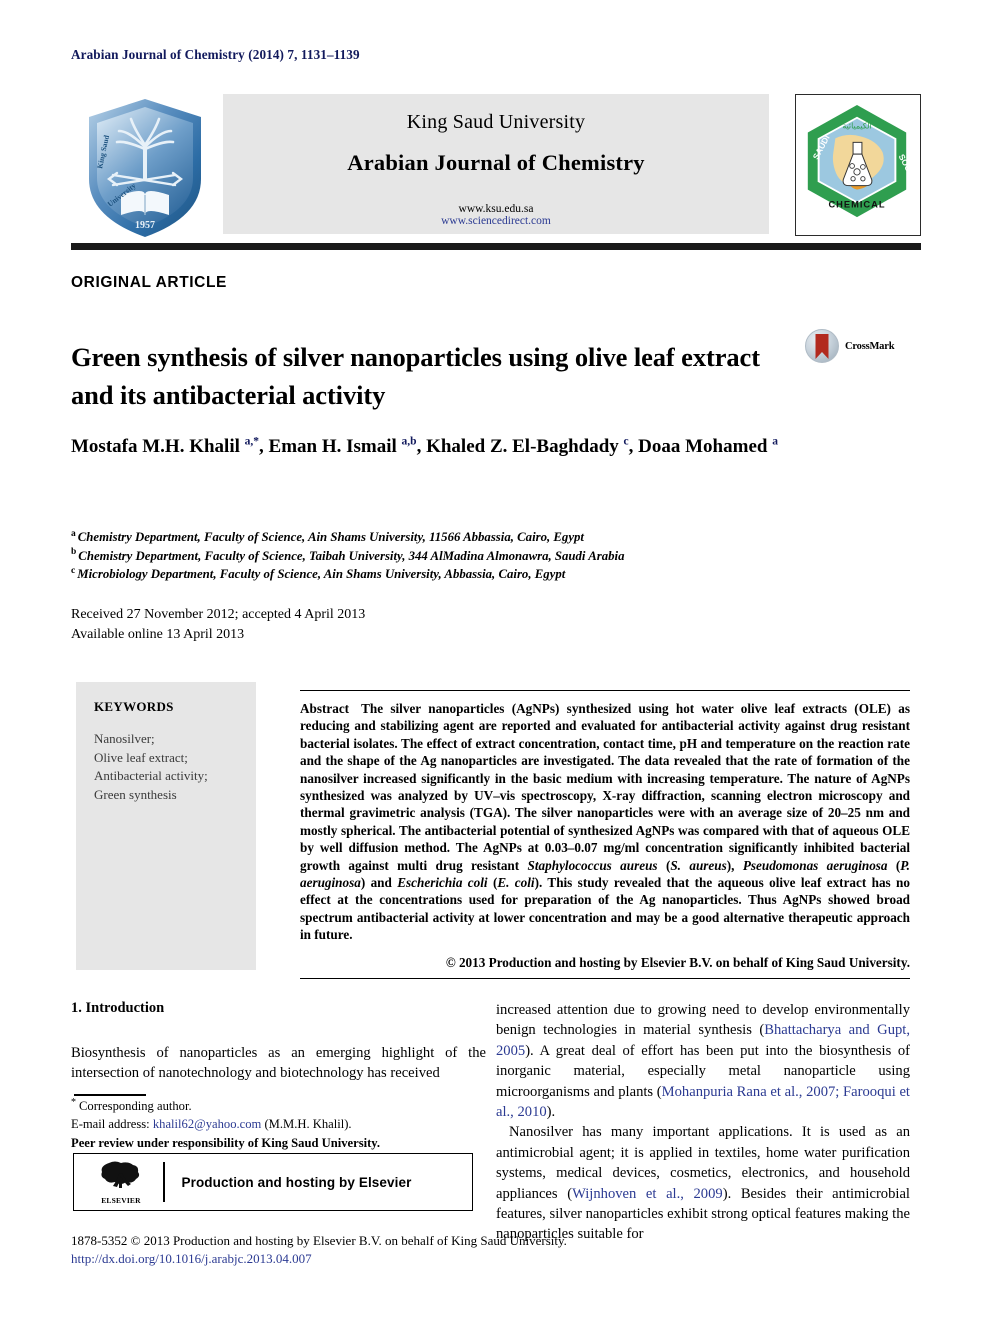 The height and width of the screenshot is (1323, 992). I want to click on section-heading-introduction: 1. Introduction, so click(118, 1008).